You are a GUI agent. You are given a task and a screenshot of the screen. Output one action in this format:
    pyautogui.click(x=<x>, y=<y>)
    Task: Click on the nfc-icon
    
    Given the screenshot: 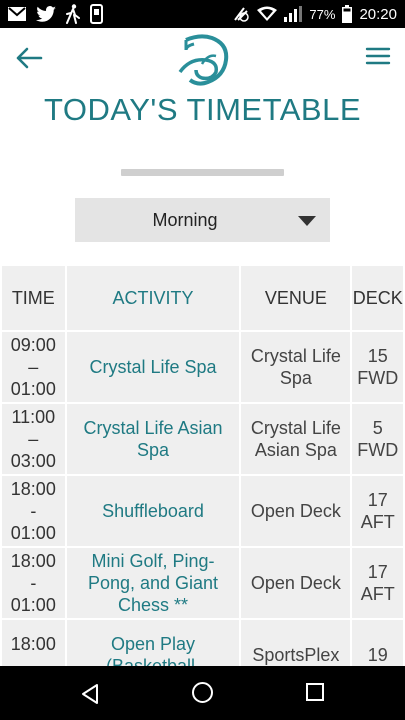 What is the action you would take?
    pyautogui.click(x=242, y=14)
    